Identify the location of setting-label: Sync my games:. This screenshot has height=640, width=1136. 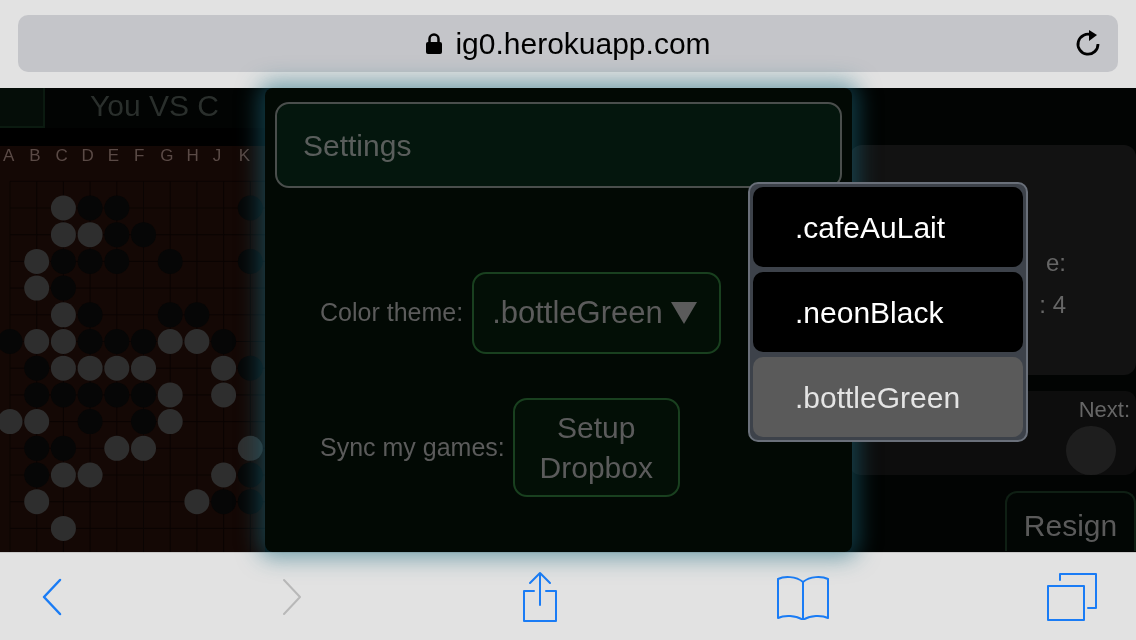
(412, 447).